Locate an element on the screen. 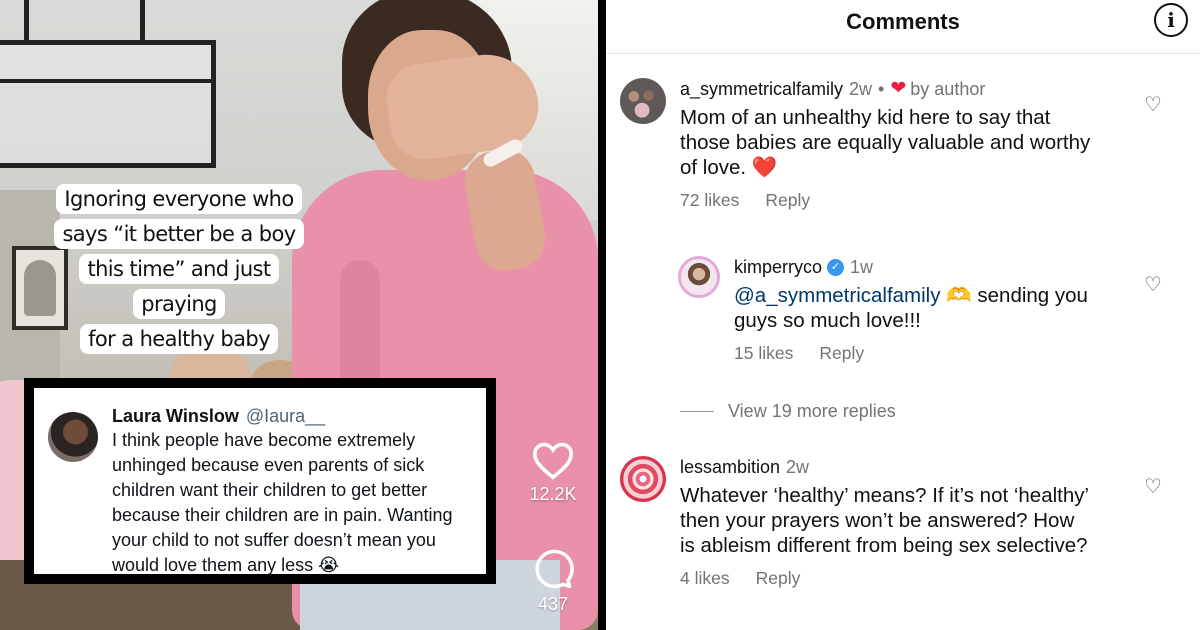 The image size is (1200, 630). comment-username: lessambition is located at coordinates (730, 467).